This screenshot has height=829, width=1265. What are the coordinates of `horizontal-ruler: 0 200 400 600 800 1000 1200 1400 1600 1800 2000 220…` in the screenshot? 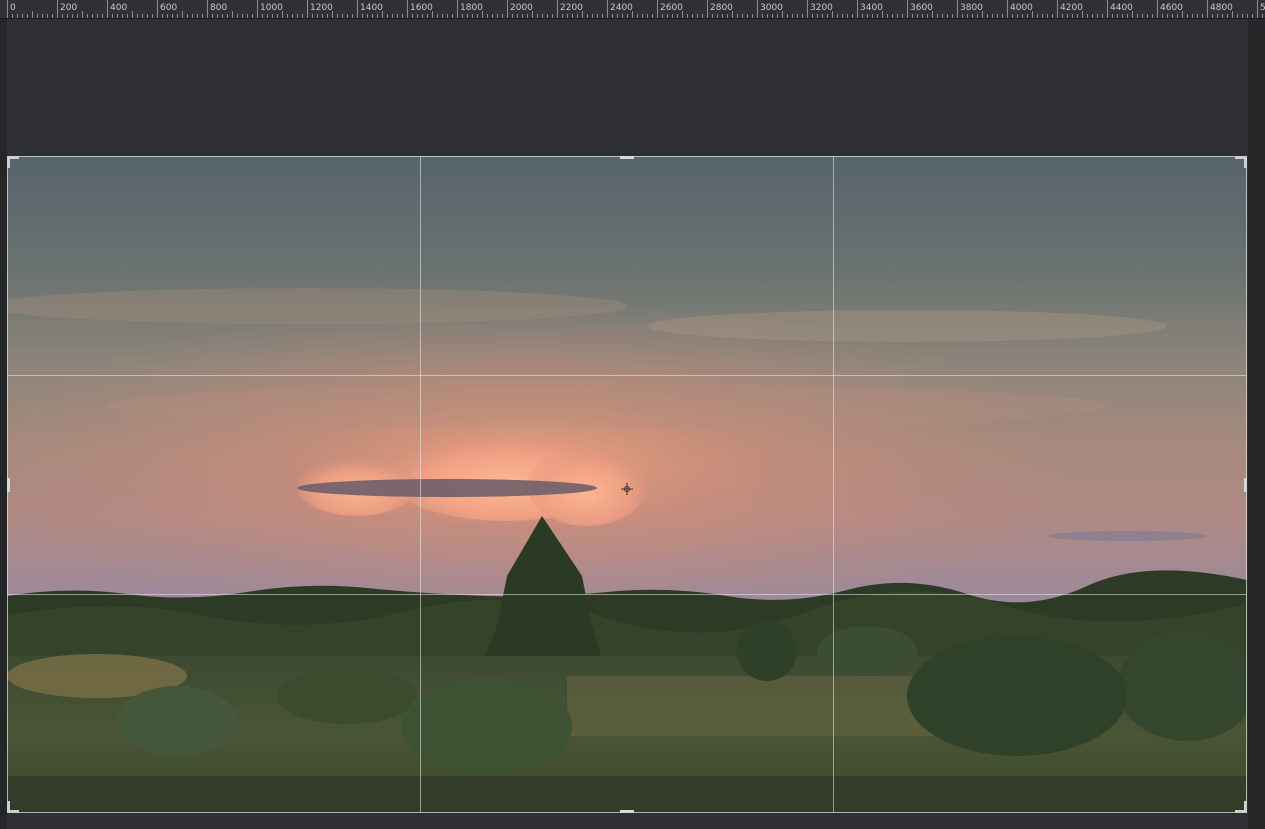 It's located at (632, 9).